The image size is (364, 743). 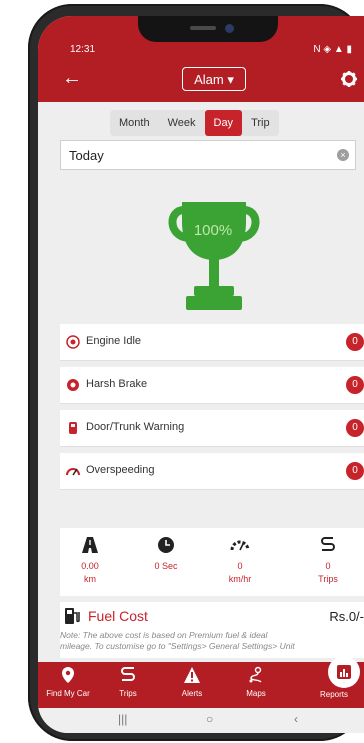 I want to click on nav-find-my-car: Find My Car, so click(x=68, y=682).